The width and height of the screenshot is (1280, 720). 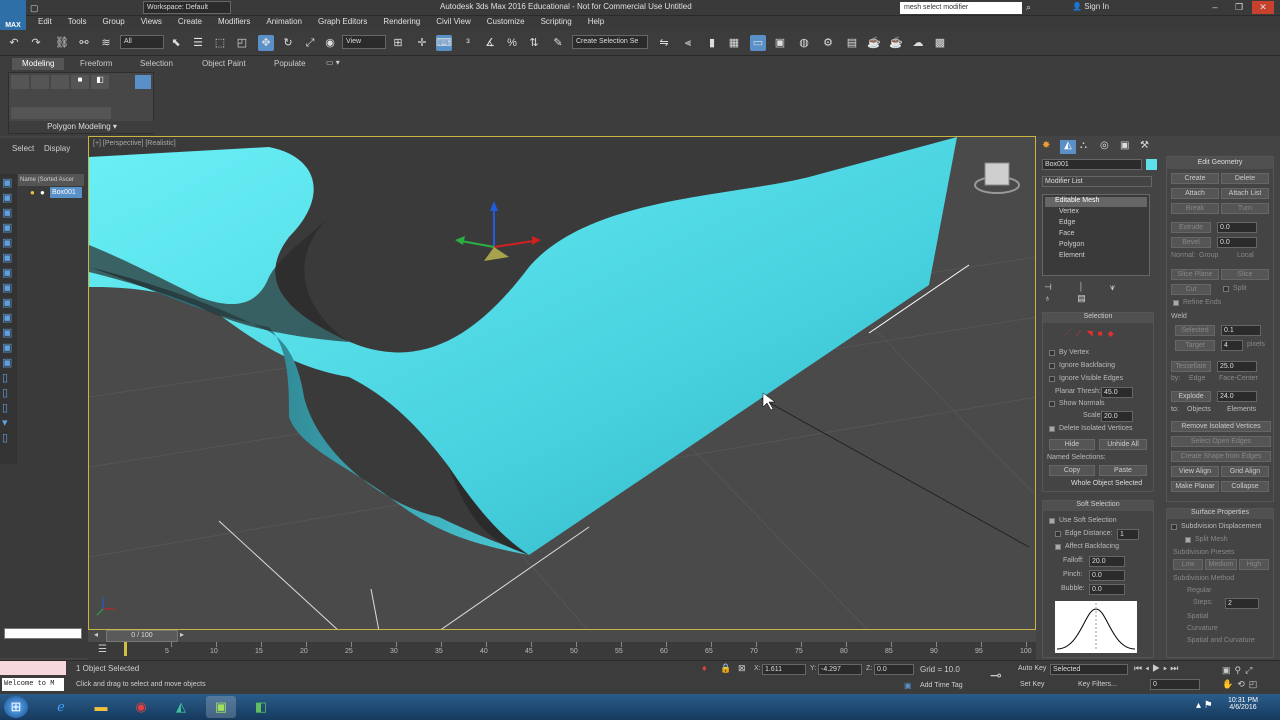 What do you see at coordinates (1052, 404) in the screenshot?
I see `show-normals-checkbox` at bounding box center [1052, 404].